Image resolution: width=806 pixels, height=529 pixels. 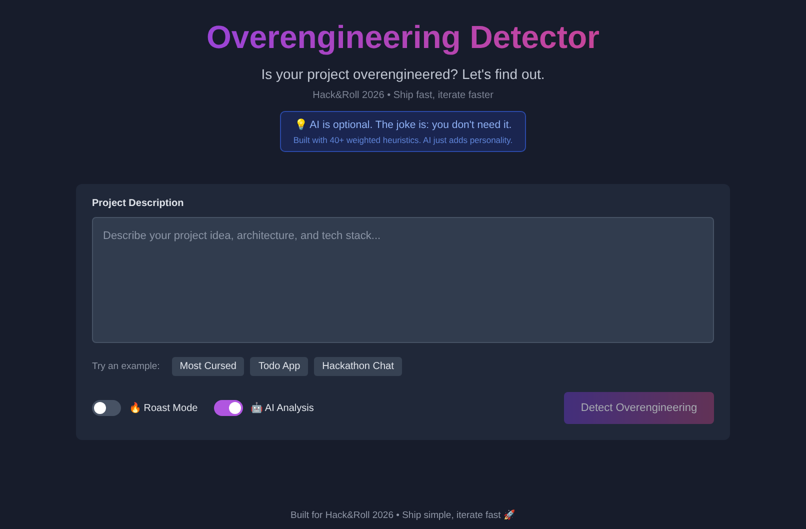 I want to click on example-button: Most Cursed, so click(x=208, y=366).